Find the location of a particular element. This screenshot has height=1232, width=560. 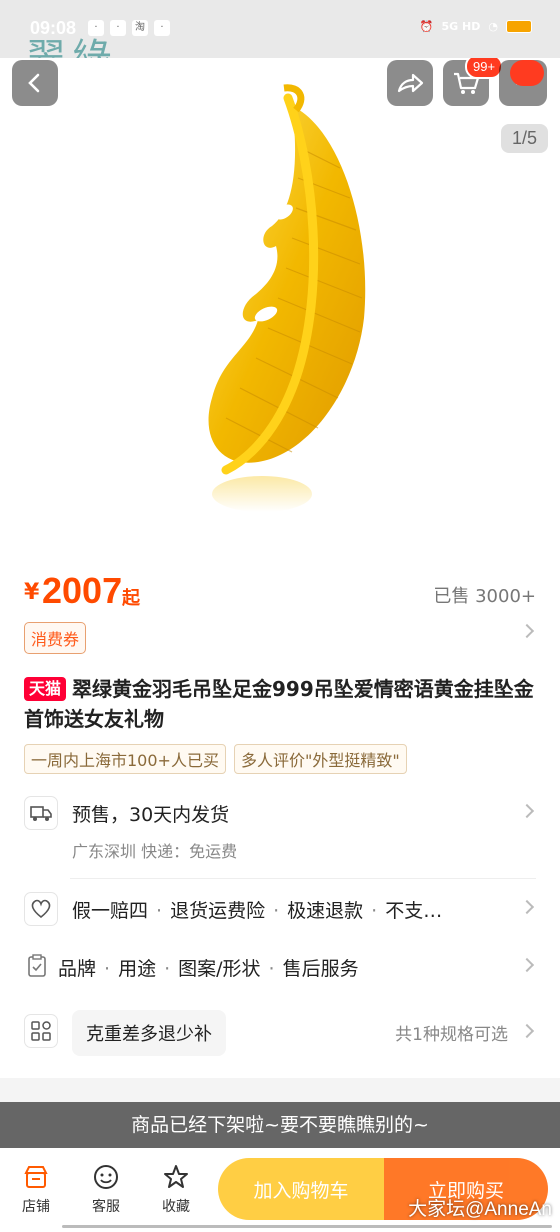

wechat-notification-icon: · is located at coordinates (162, 28).